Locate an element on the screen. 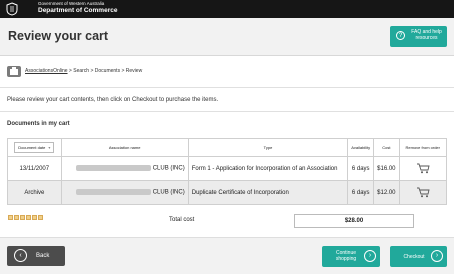 The image size is (454, 274). crest-icon is located at coordinates (12, 9).